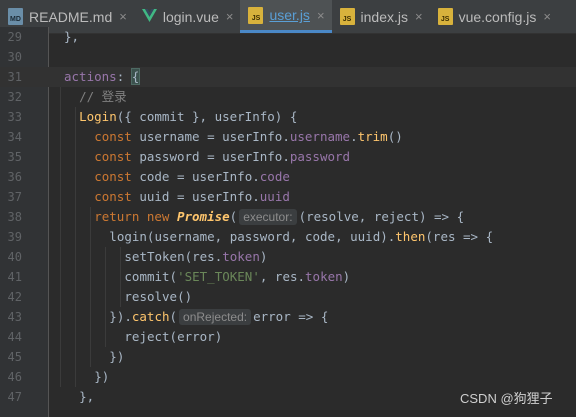  I want to click on line-number: 41, so click(14, 277).